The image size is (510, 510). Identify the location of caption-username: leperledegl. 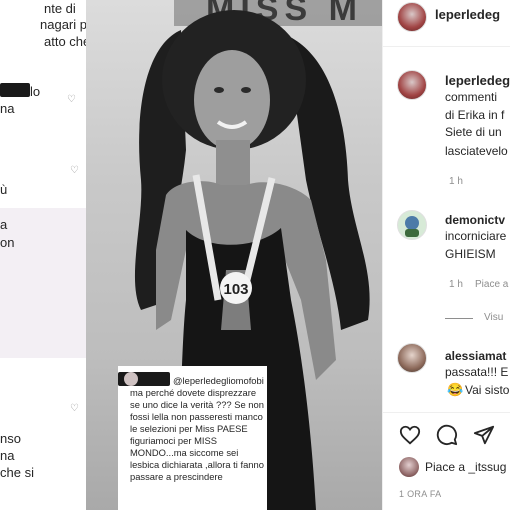
(477, 80).